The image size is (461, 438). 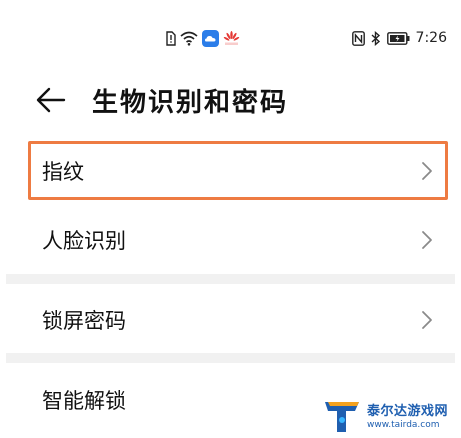 What do you see at coordinates (431, 38) in the screenshot?
I see `status-time: 7:26` at bounding box center [431, 38].